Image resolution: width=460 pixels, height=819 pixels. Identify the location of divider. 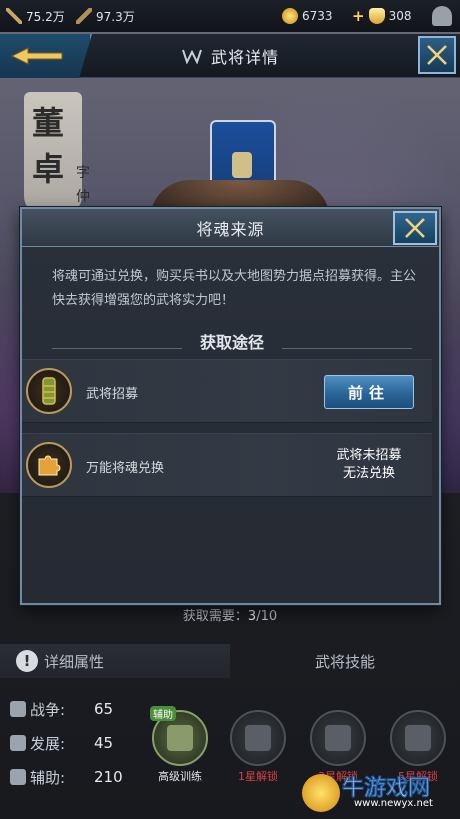
(347, 348).